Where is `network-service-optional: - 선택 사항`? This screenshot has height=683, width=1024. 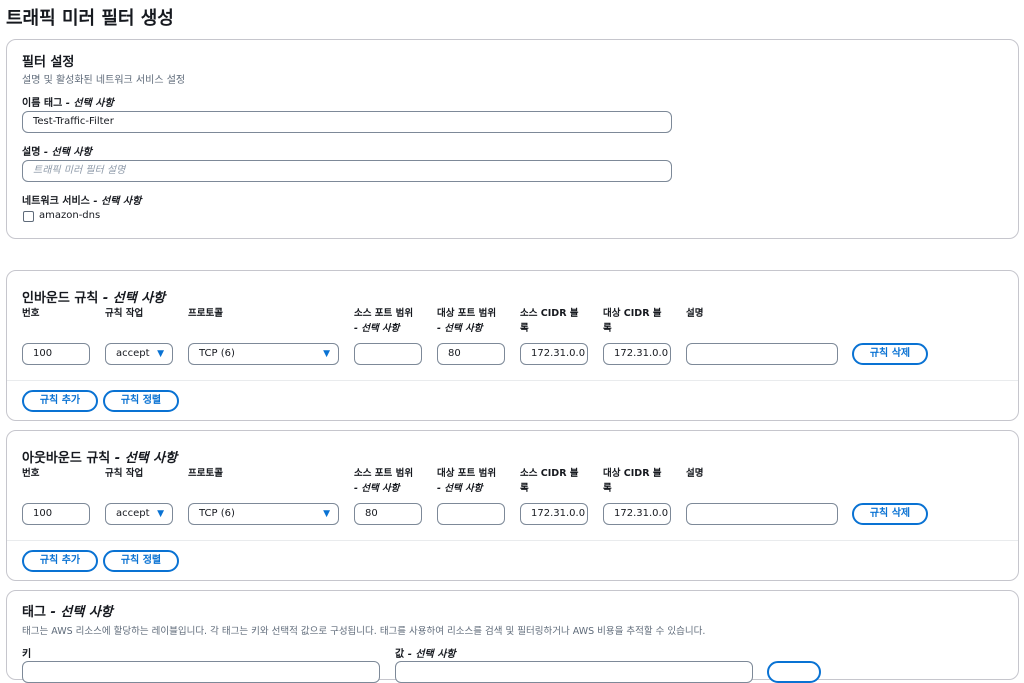 network-service-optional: - 선택 사항 is located at coordinates (117, 201).